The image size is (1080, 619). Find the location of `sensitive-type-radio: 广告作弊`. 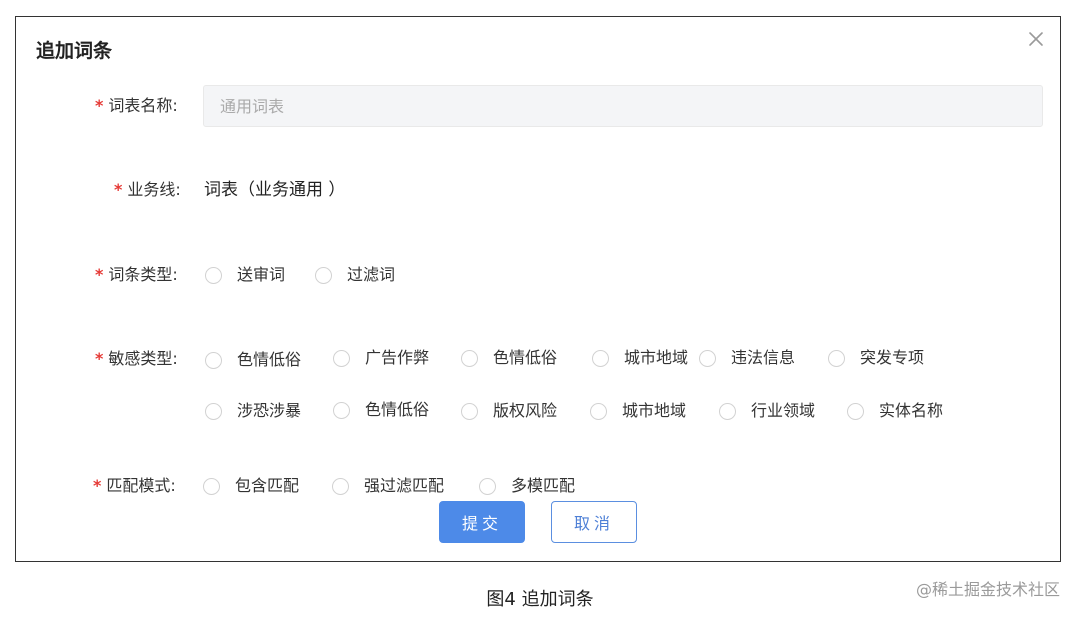

sensitive-type-radio: 广告作弊 is located at coordinates (381, 358).